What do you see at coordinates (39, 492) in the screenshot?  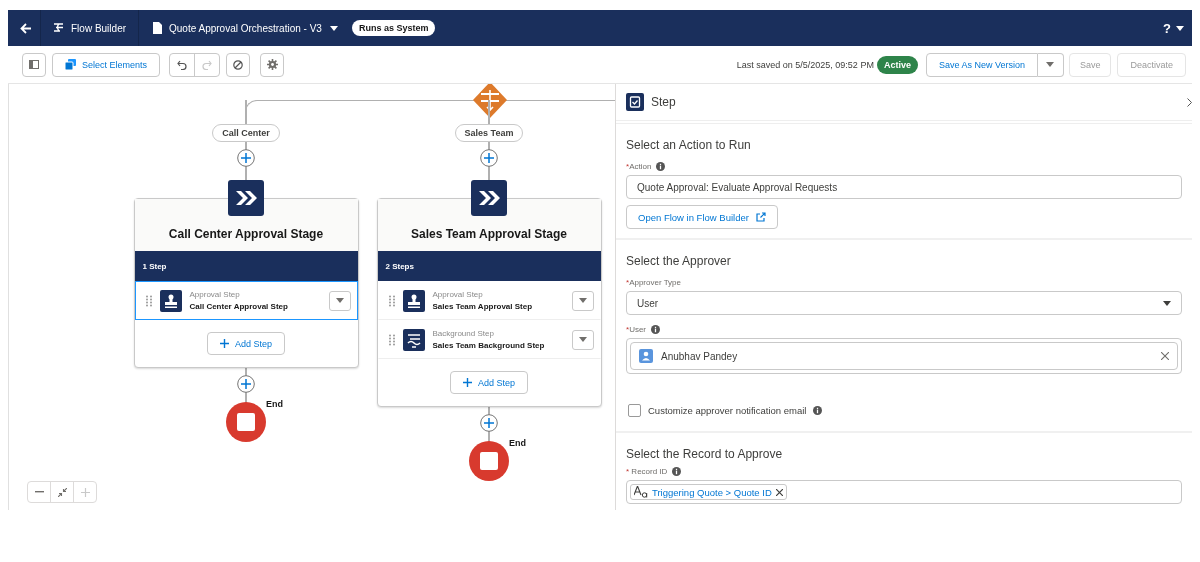 I see `minus-icon` at bounding box center [39, 492].